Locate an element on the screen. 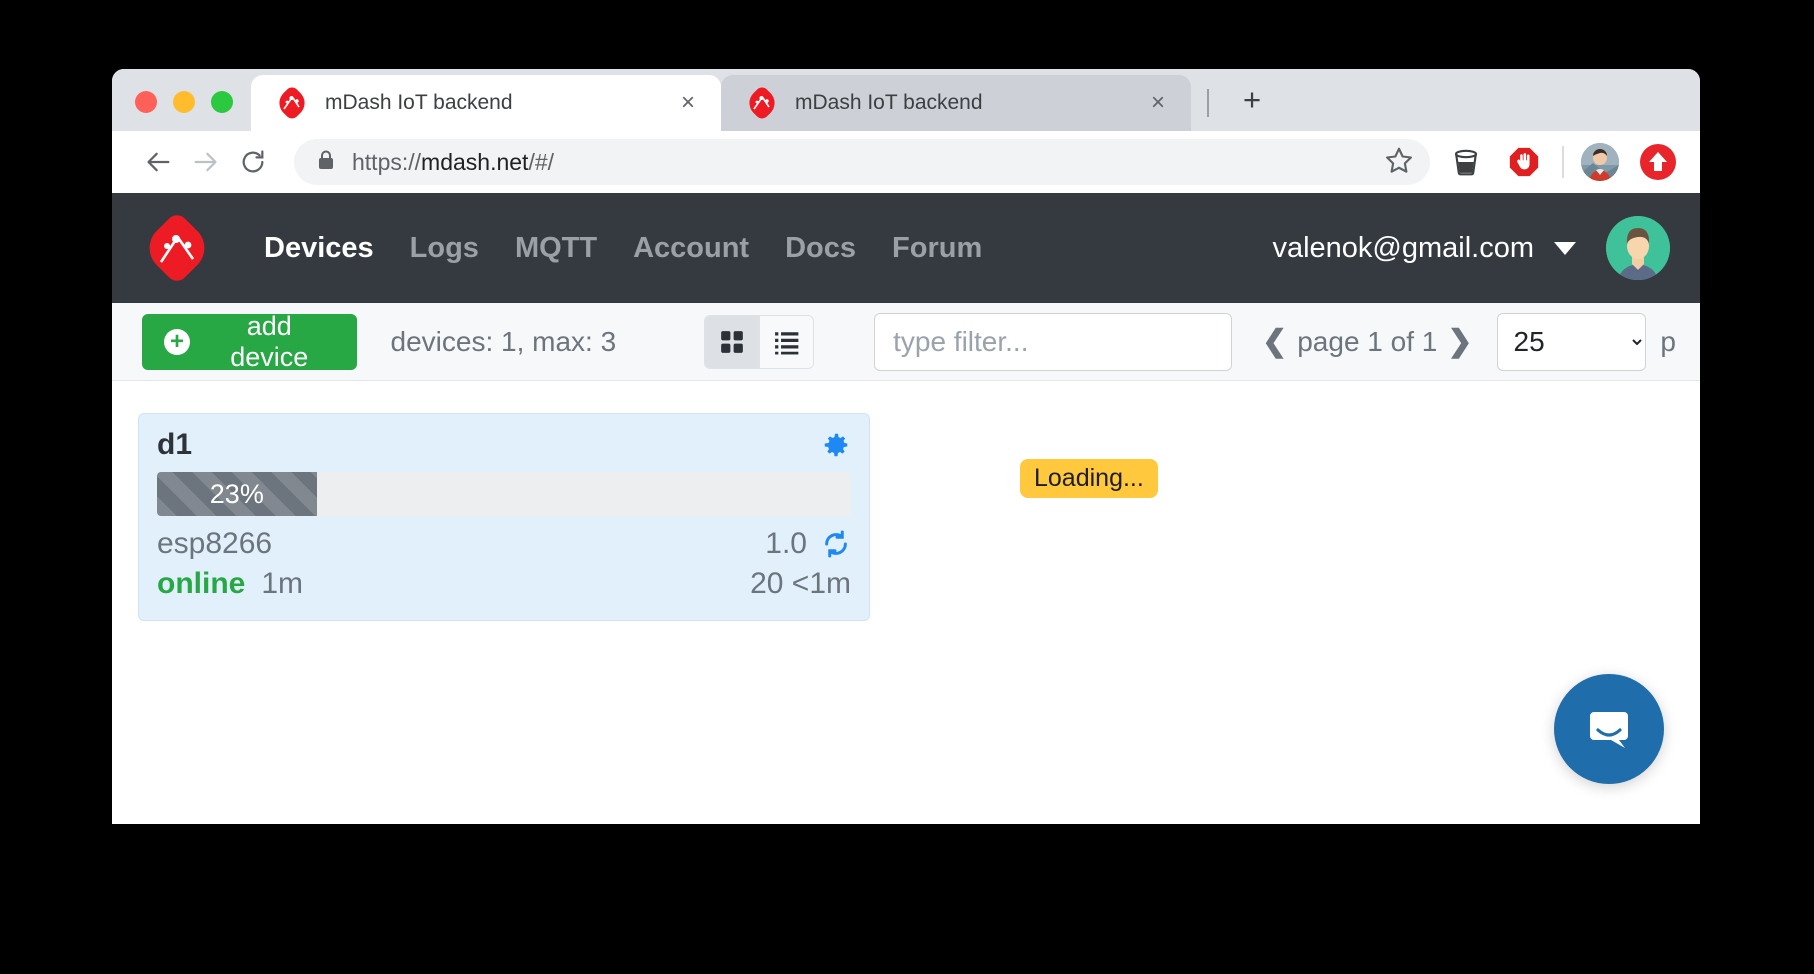 The height and width of the screenshot is (974, 1814). add-device-button: + add device is located at coordinates (249, 341).